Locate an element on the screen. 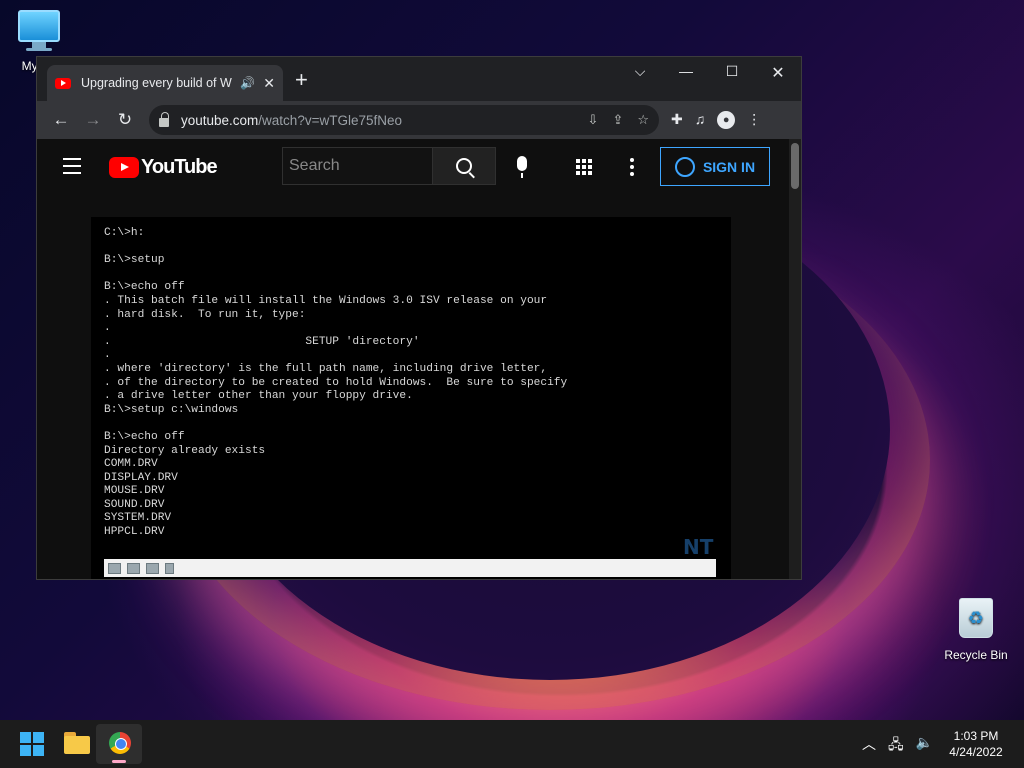 The image size is (1024, 768). taskbar-chrome-button is located at coordinates (119, 744).